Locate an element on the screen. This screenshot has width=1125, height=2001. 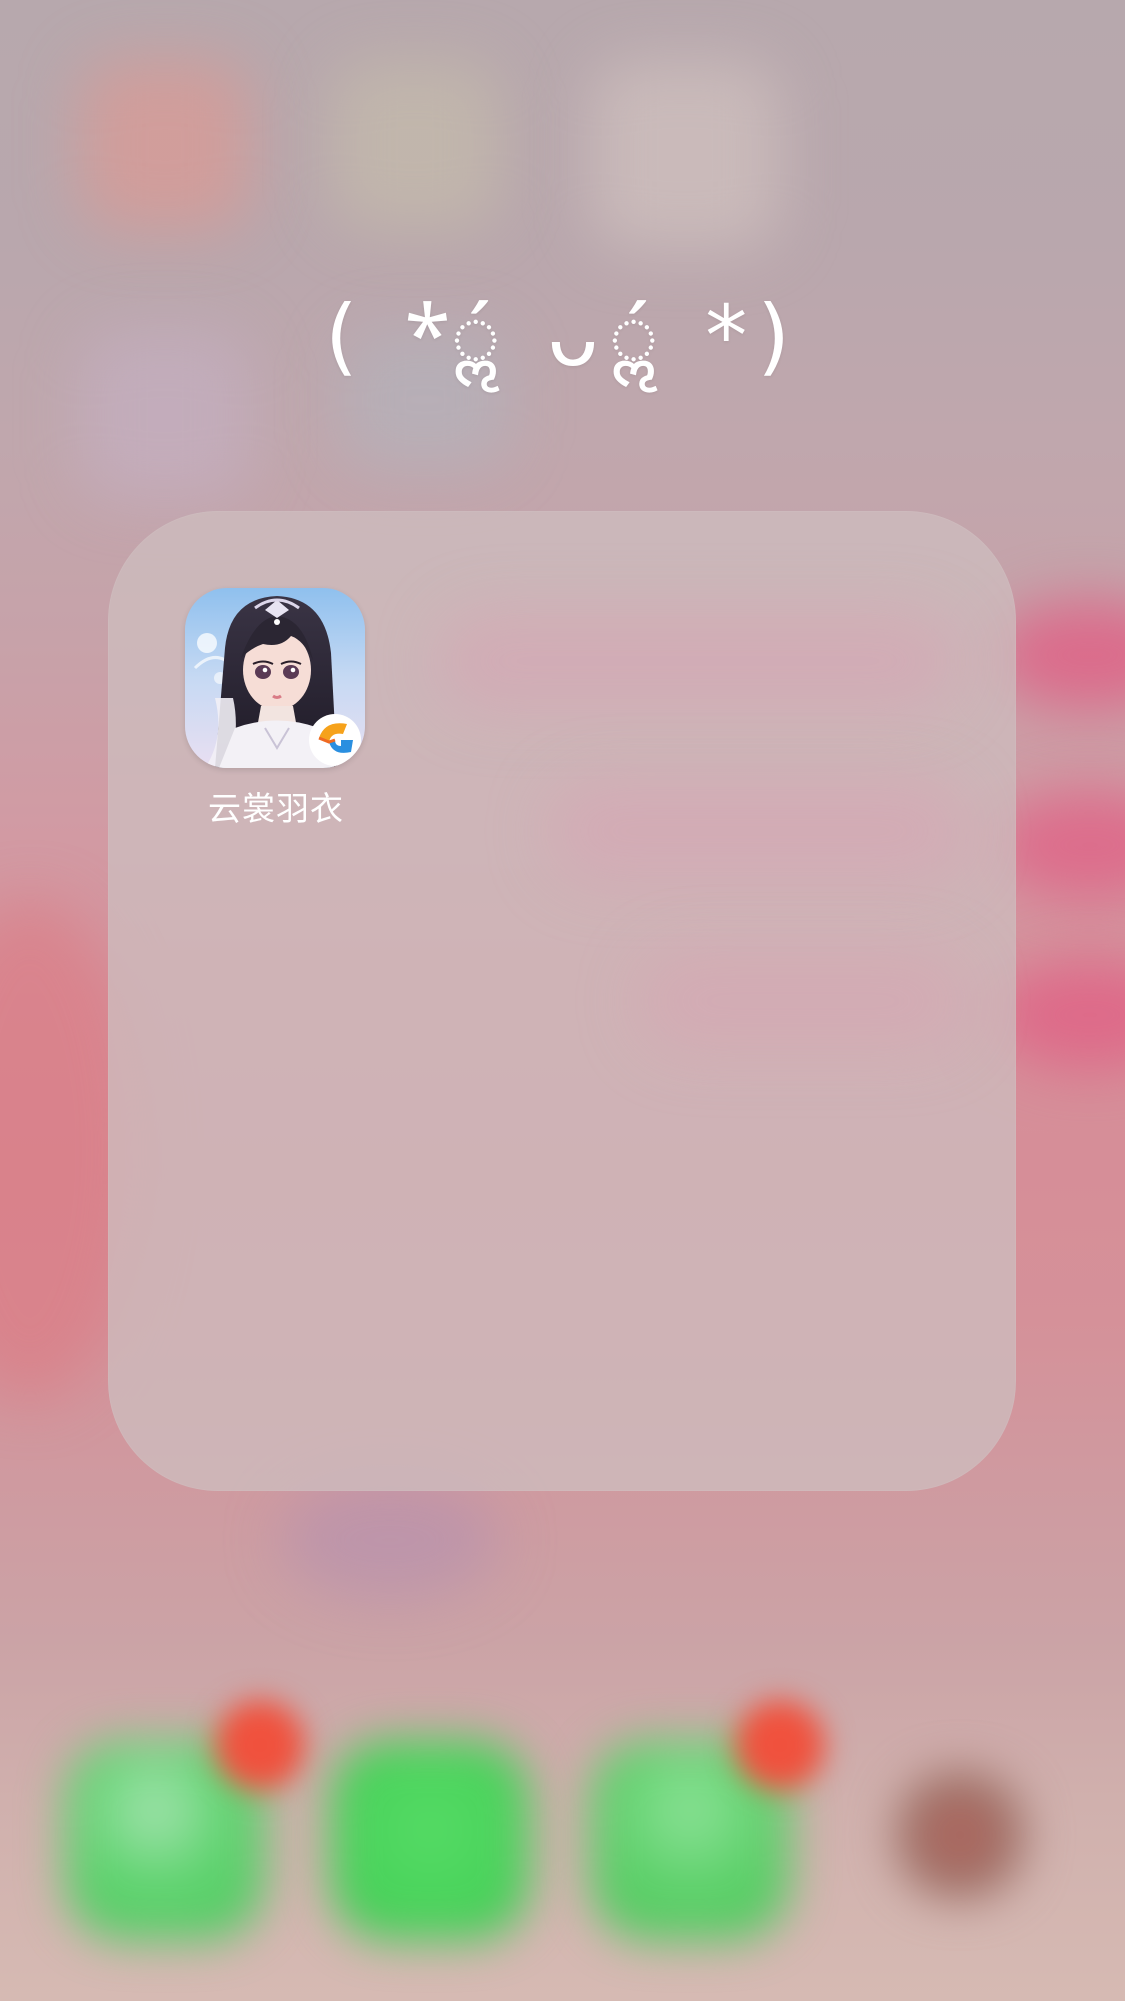
yunshang-yuyi-app-icon is located at coordinates (275, 678).